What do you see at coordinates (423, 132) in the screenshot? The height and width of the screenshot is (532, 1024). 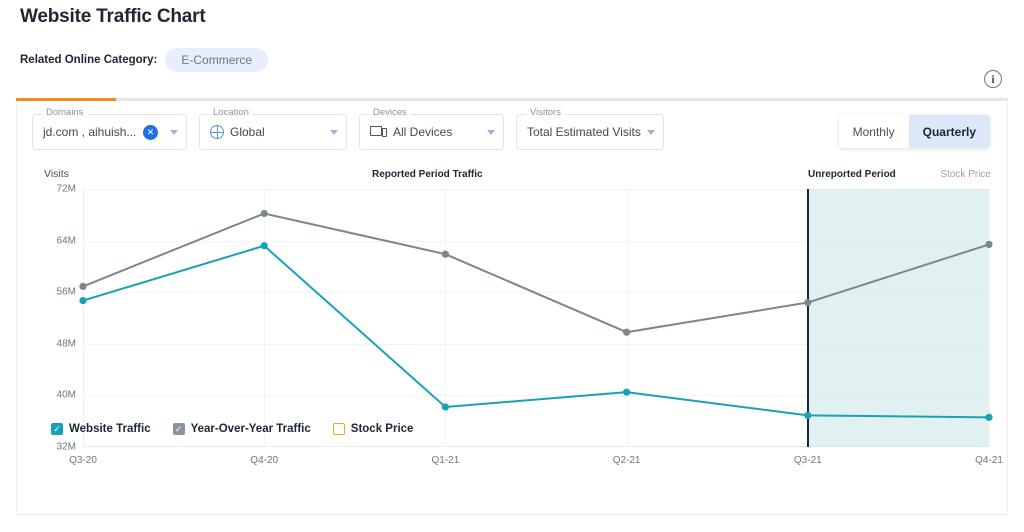 I see `filter-devices-value: All Devices` at bounding box center [423, 132].